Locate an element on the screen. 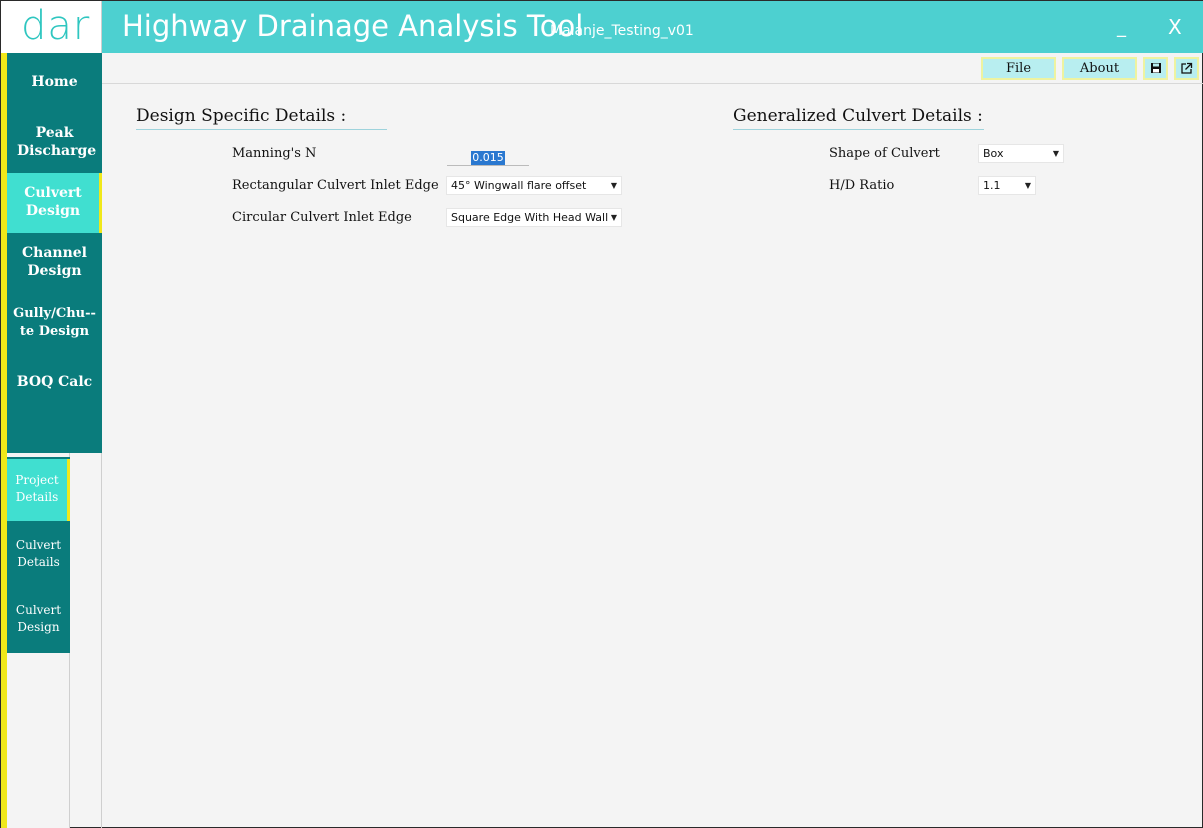 This screenshot has height=828, width=1203. save-button is located at coordinates (1155, 68).